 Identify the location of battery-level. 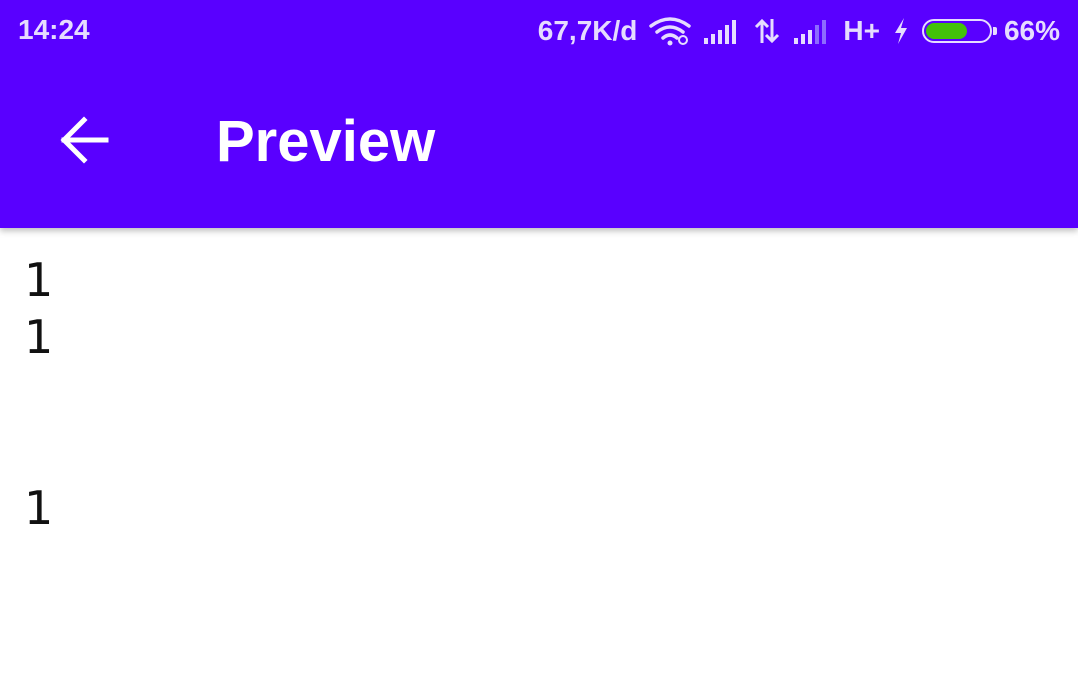
(946, 31).